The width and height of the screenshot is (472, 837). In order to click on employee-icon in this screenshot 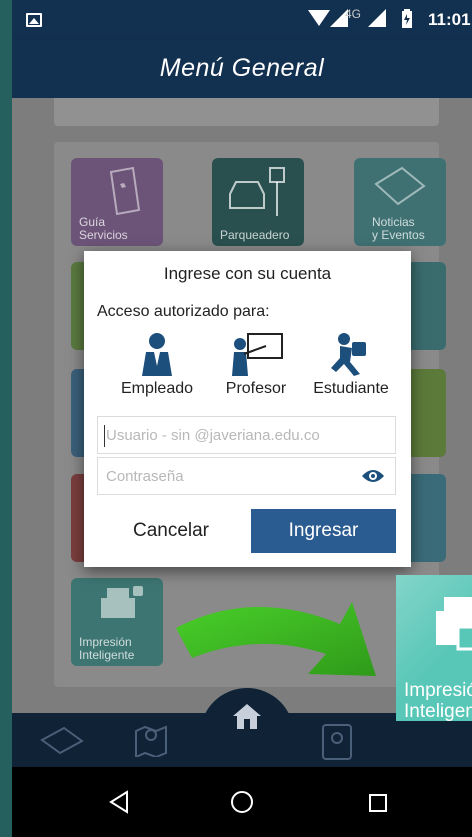, I will do `click(157, 354)`.